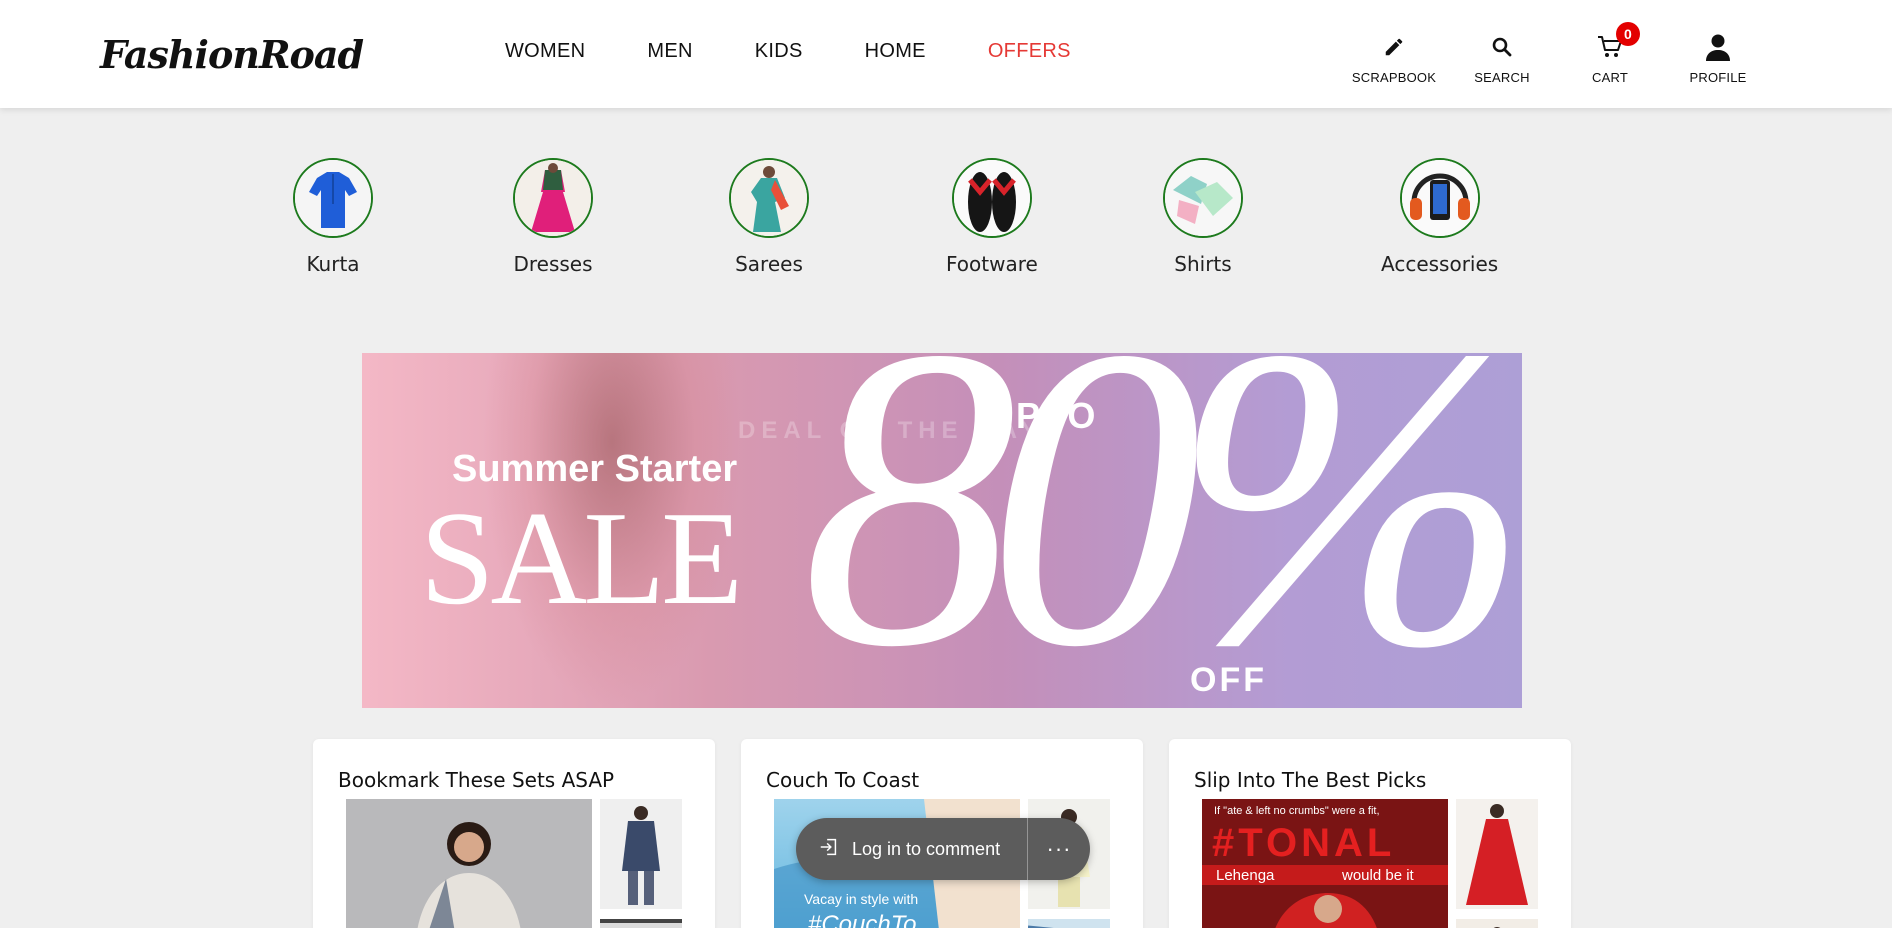 This screenshot has width=1892, height=928. What do you see at coordinates (1059, 849) in the screenshot?
I see `more-options-button: ···` at bounding box center [1059, 849].